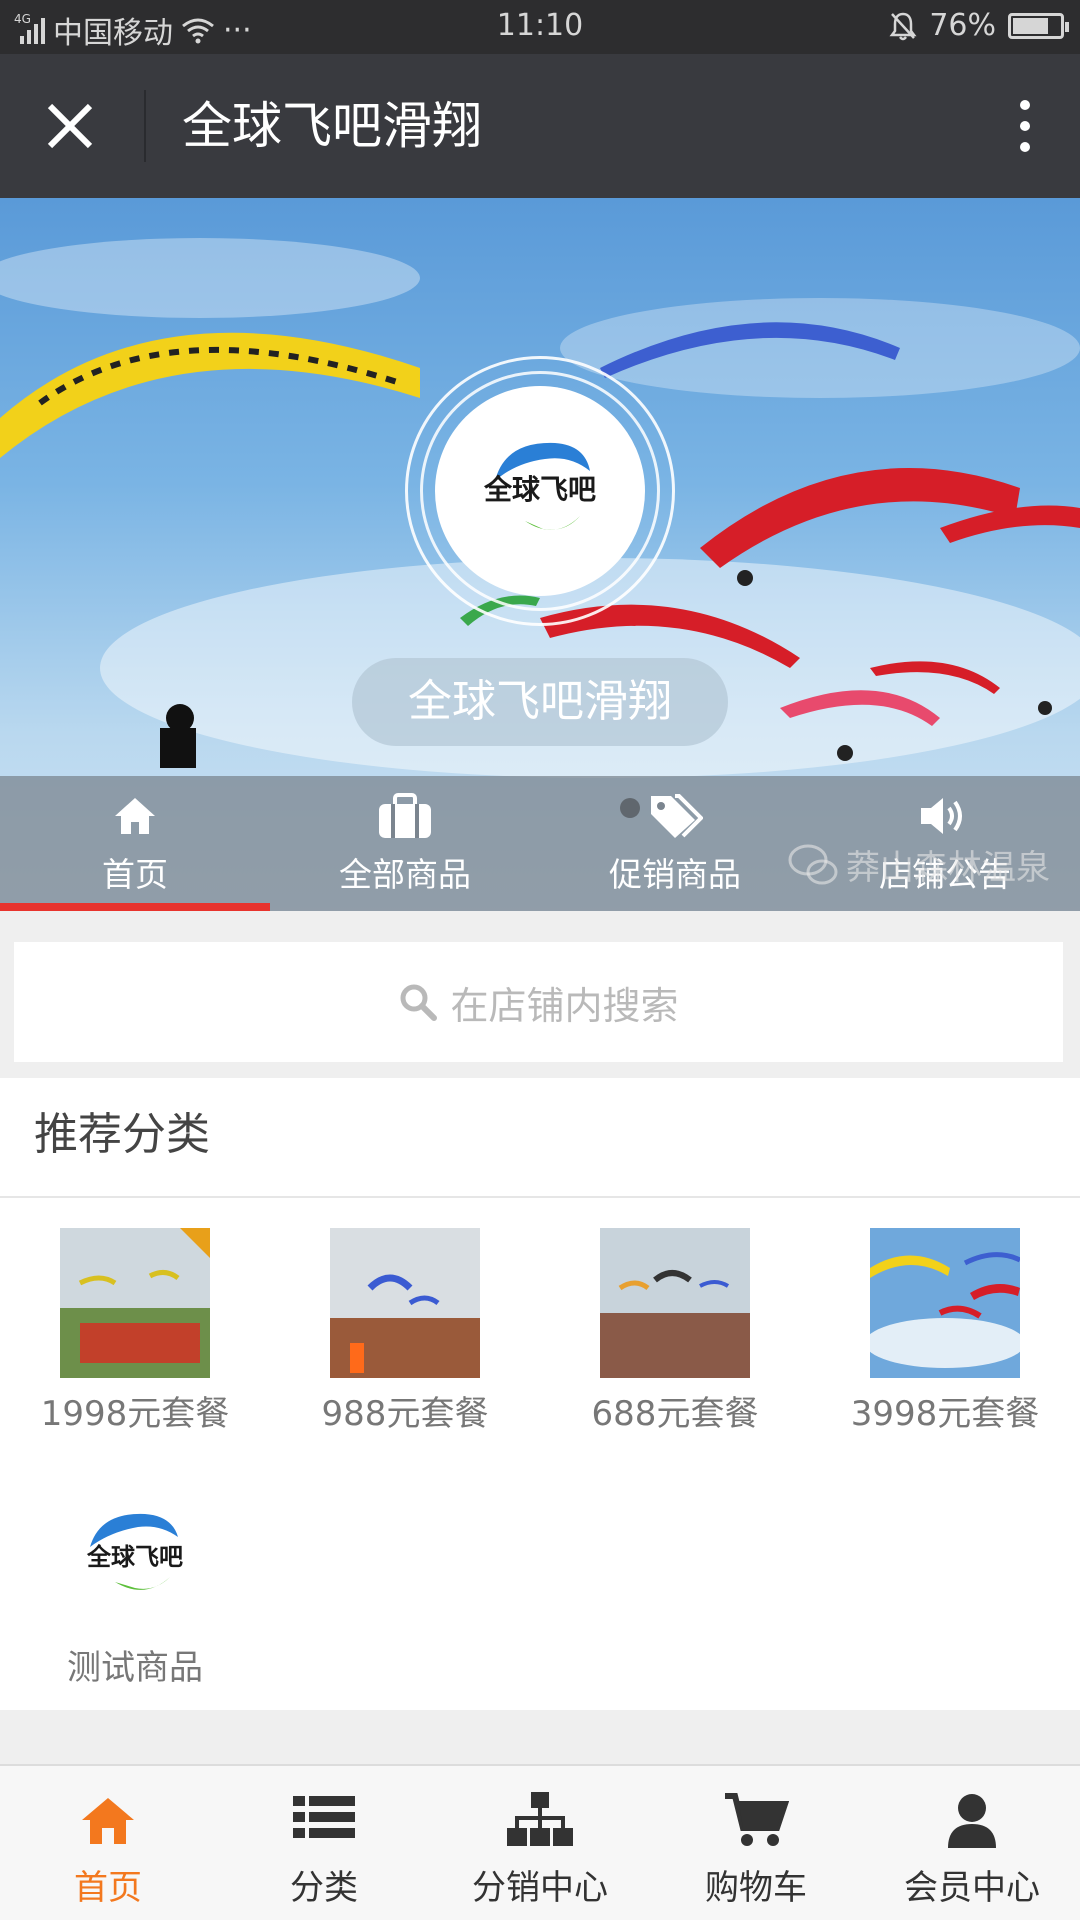 Image resolution: width=1080 pixels, height=1920 pixels. Describe the element at coordinates (135, 1668) in the screenshot. I see `category-label: 测试商品` at that location.